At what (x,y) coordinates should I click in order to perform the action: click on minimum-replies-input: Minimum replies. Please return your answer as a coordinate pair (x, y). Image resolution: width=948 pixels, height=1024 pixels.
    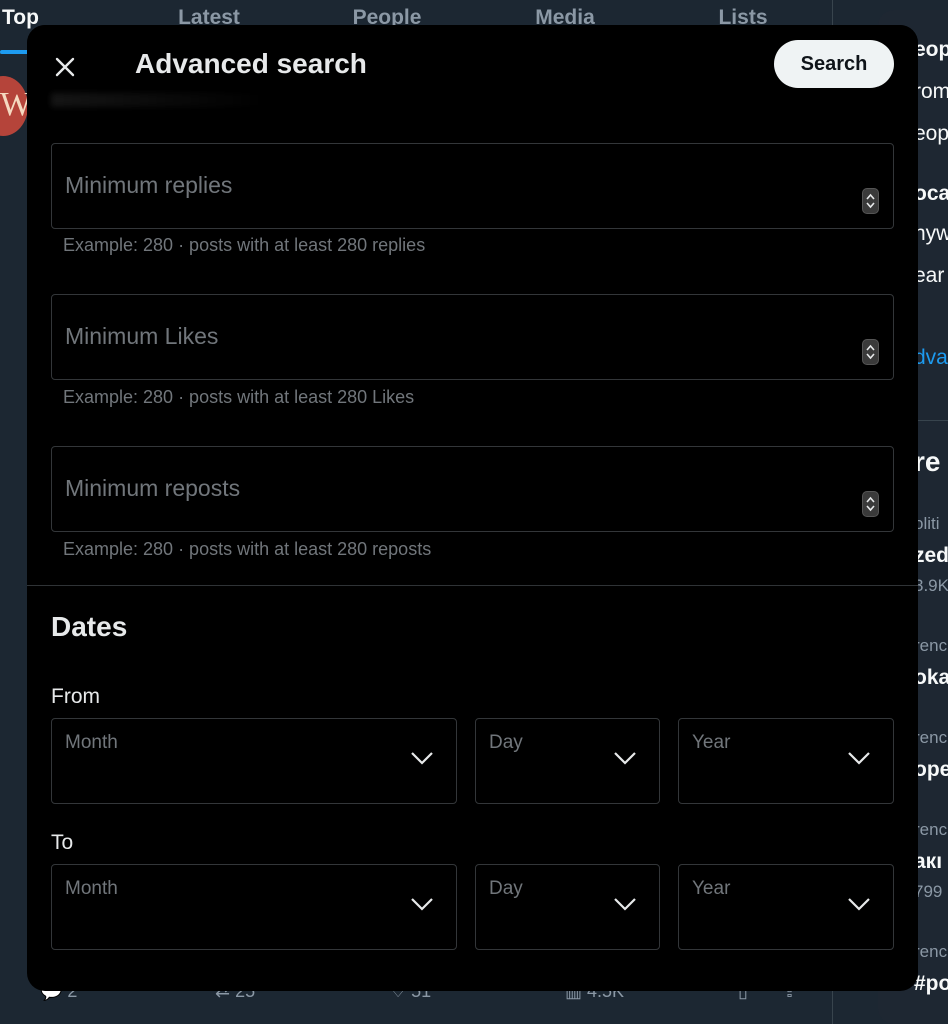
    Looking at the image, I should click on (472, 186).